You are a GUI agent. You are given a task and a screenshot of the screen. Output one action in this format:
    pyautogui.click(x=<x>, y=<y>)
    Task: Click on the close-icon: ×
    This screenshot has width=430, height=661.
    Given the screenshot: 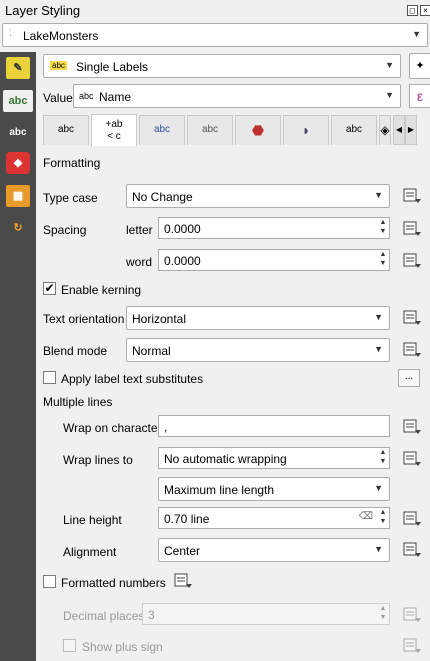 What is the action you would take?
    pyautogui.click(x=425, y=10)
    